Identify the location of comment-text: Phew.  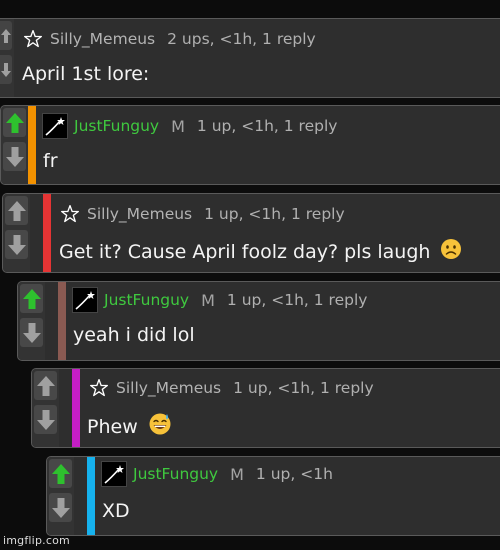
(129, 426).